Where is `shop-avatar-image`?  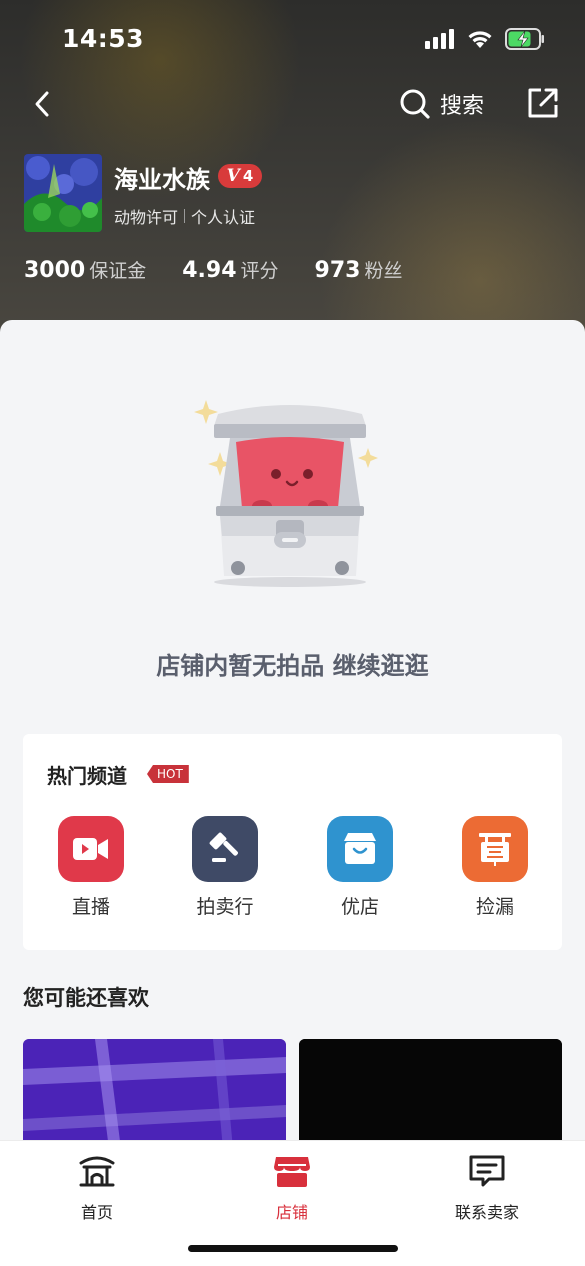
shop-avatar-image is located at coordinates (63, 193).